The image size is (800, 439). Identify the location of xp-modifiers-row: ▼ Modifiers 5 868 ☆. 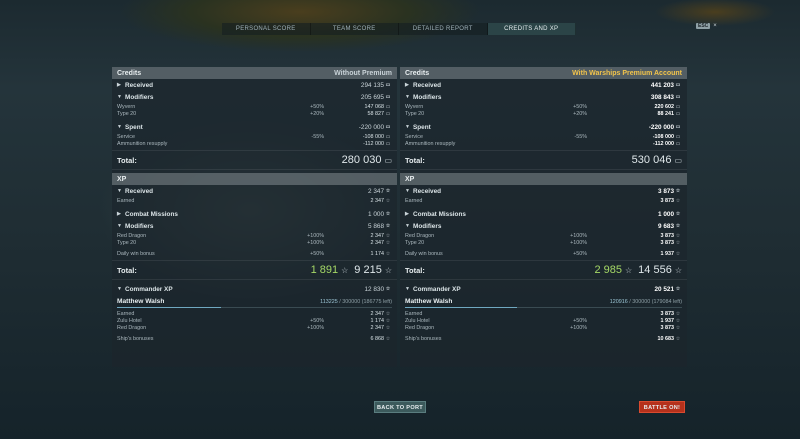
(254, 226).